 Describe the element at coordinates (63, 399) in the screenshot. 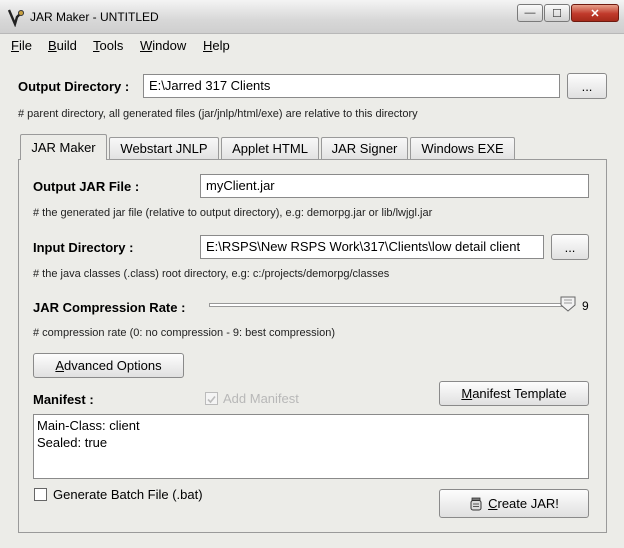

I see `manifest-label: Manifest :` at that location.